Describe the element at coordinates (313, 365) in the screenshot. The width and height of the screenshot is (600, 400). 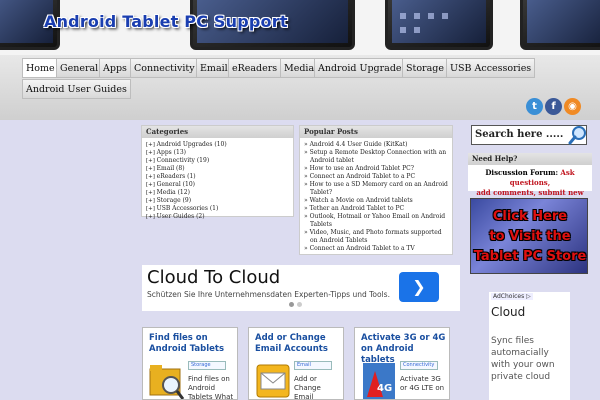
I see `post-category-tag: Email` at that location.